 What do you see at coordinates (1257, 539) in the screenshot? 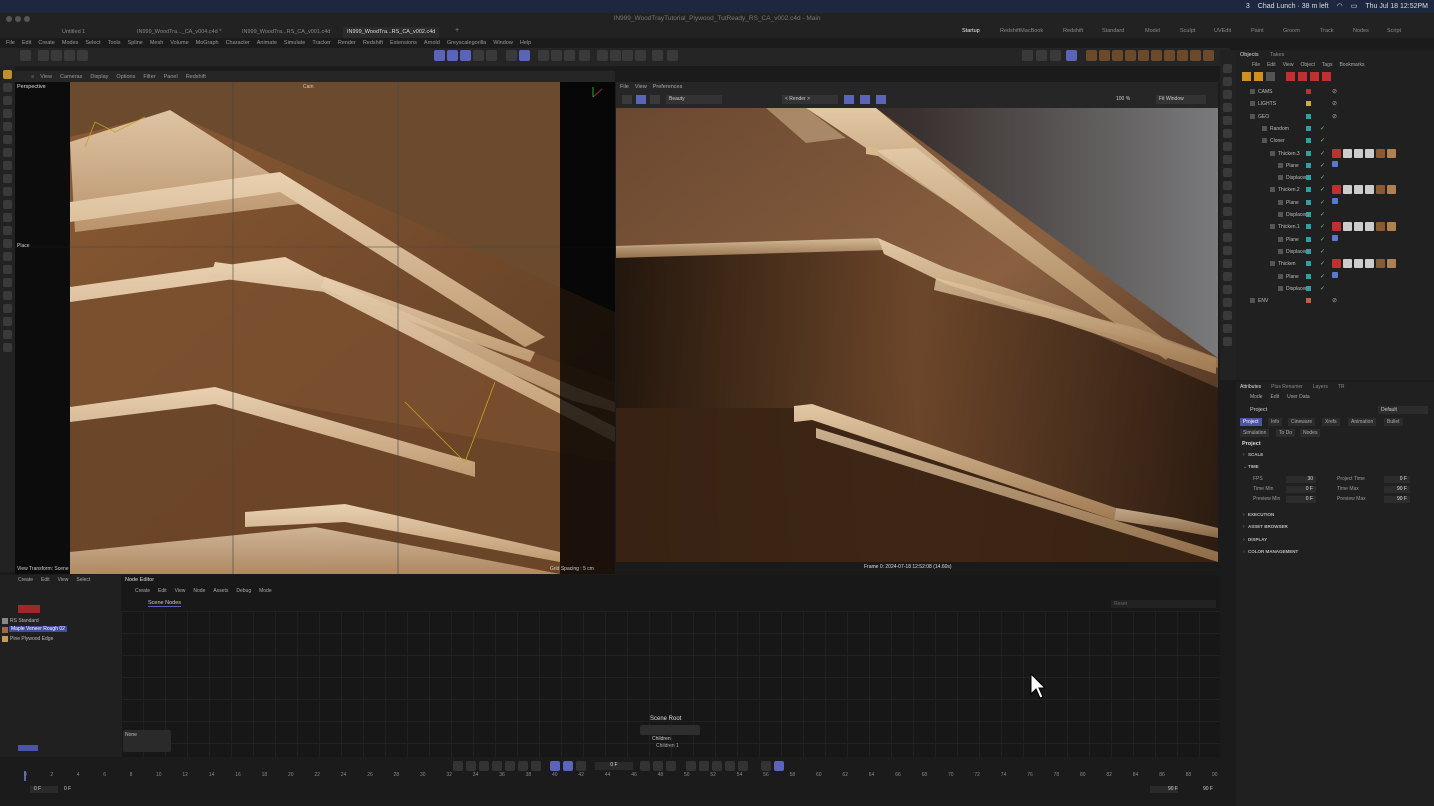
I see `section-display: DISPLAY` at bounding box center [1257, 539].